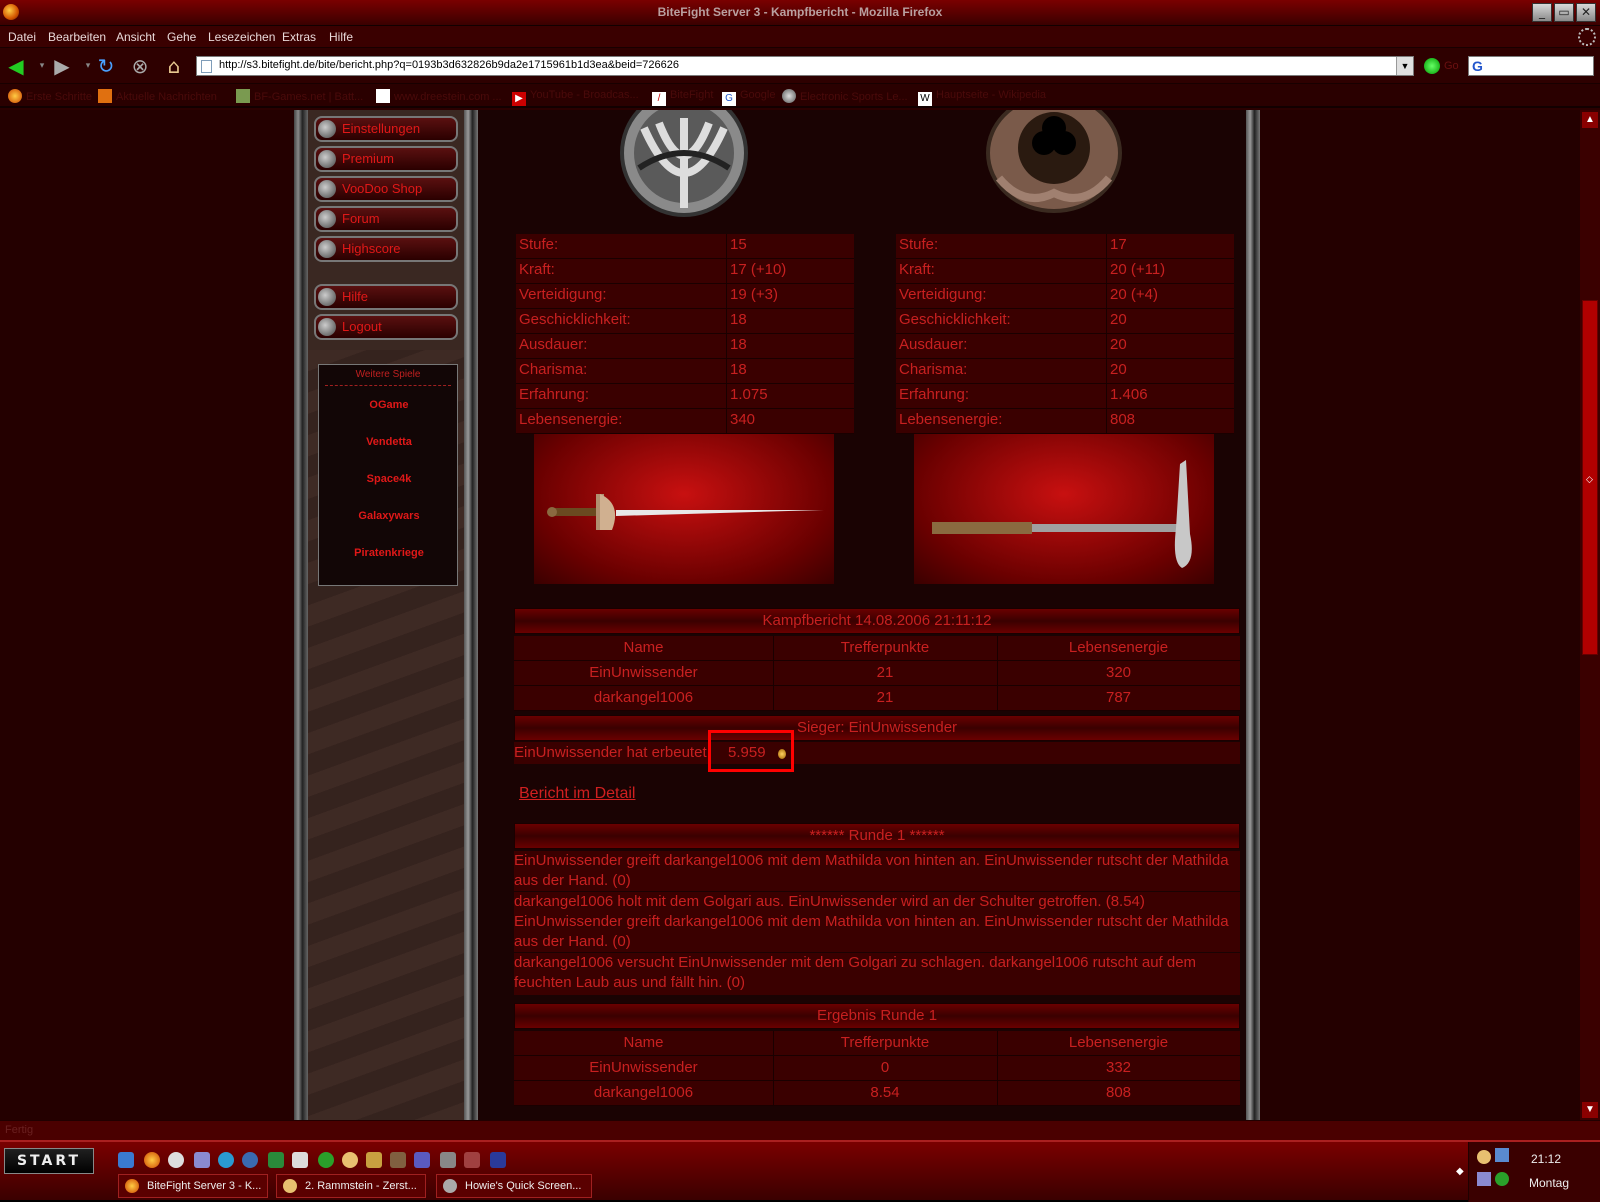 The image size is (1600, 1202). Describe the element at coordinates (176, 1160) in the screenshot. I see `media-player-icon` at that location.